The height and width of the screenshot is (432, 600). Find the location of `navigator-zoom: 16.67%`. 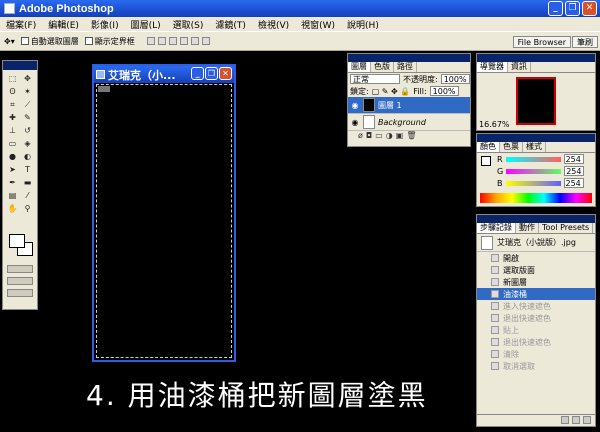

navigator-zoom: 16.67% is located at coordinates (494, 124).